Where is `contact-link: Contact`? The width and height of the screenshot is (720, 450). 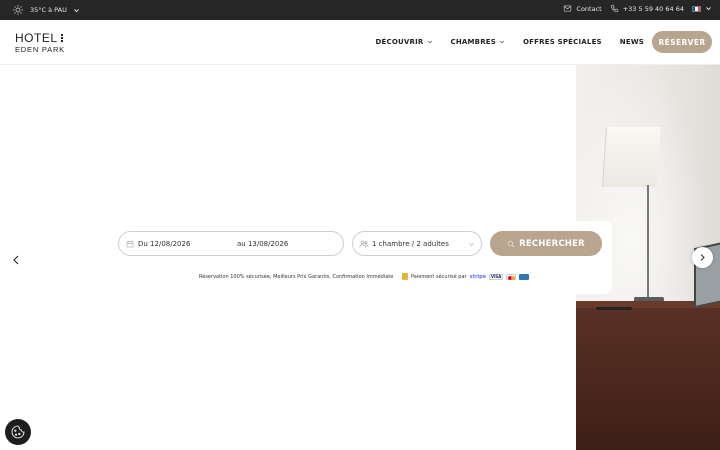 contact-link: Contact is located at coordinates (582, 8).